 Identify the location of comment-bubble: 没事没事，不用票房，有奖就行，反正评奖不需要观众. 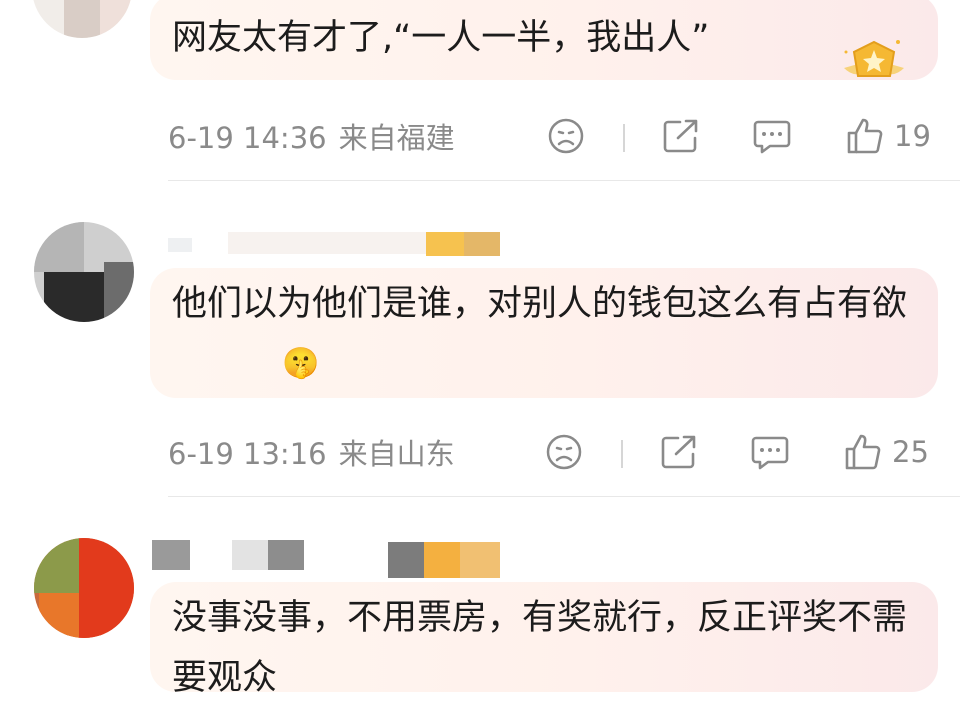
(544, 640).